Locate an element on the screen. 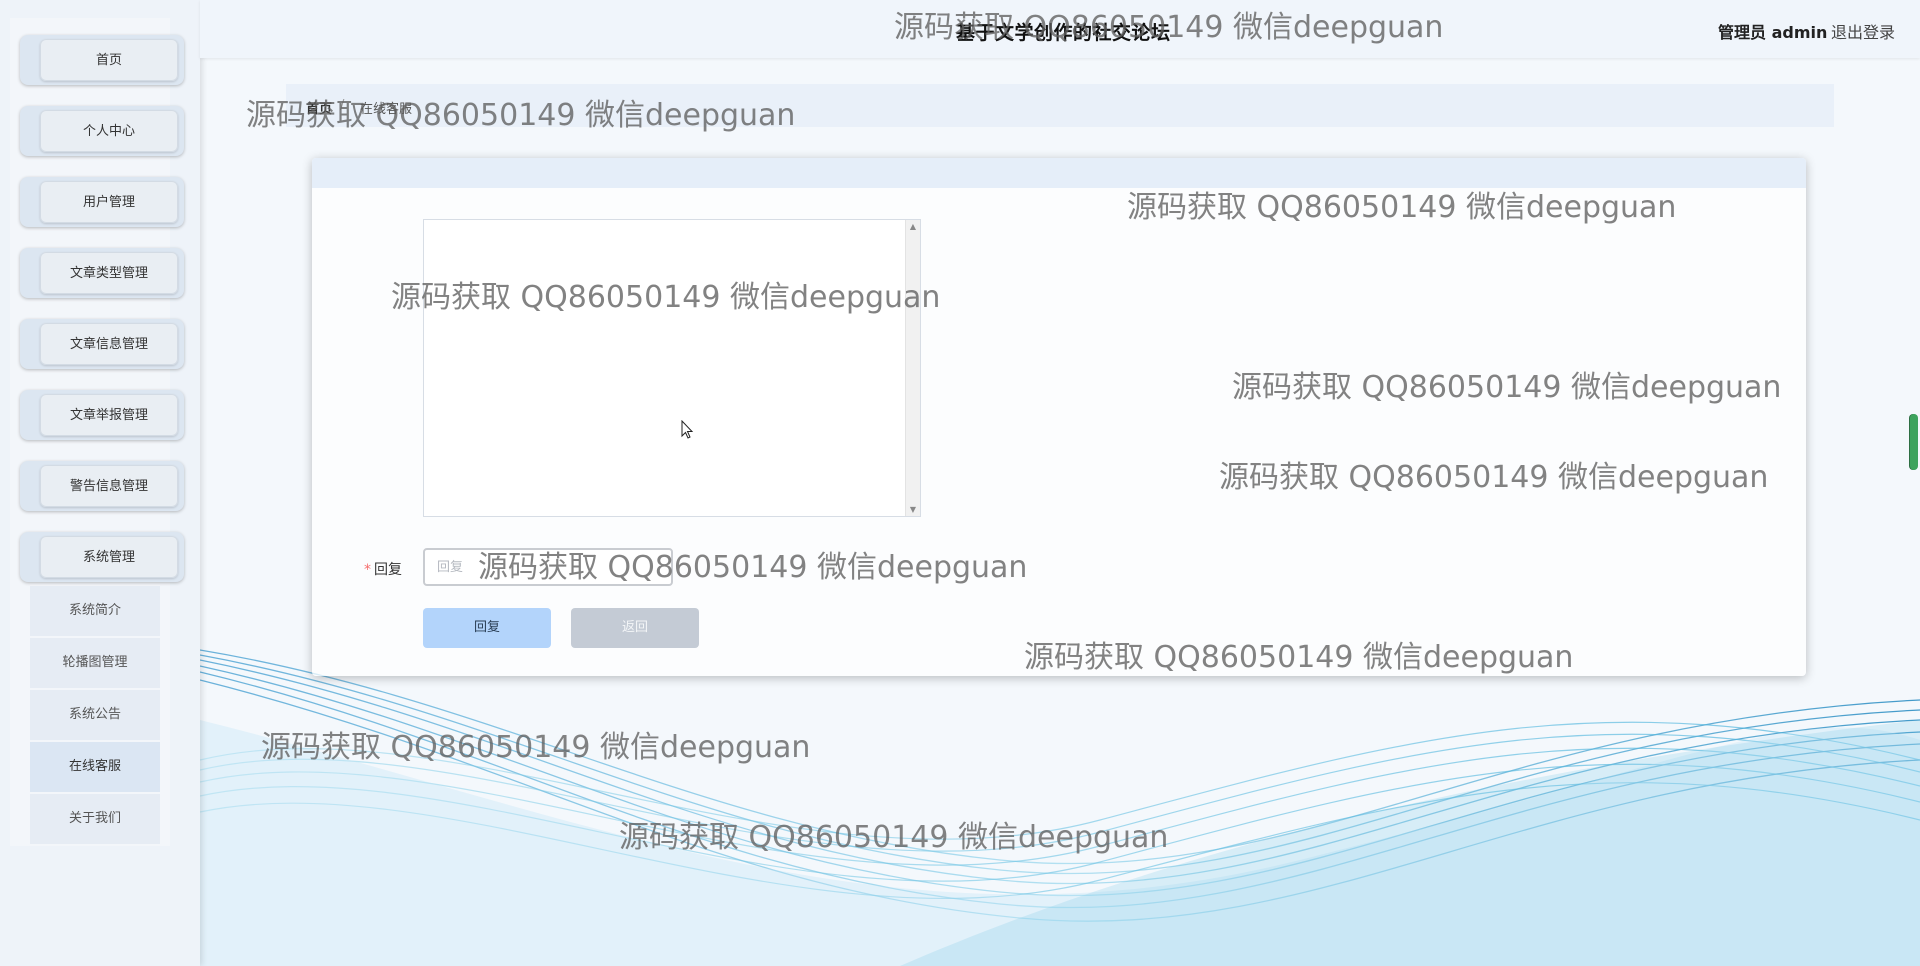 This screenshot has width=1920, height=966. sidebar-item-label: 文章信息管理 is located at coordinates (109, 344).